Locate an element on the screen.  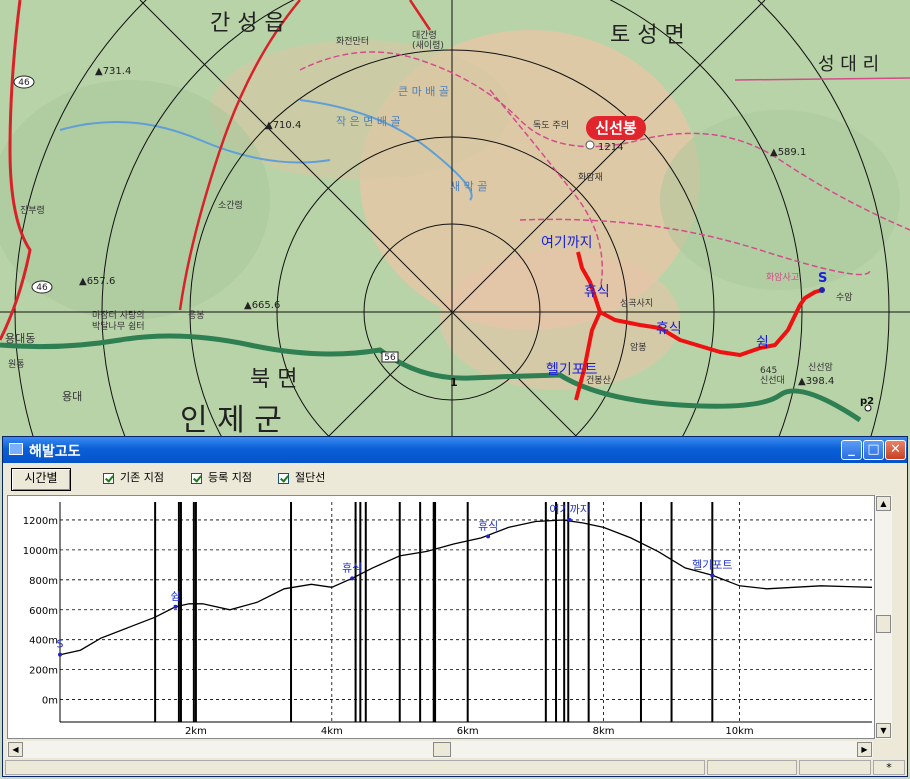
up-arrow-icon: ▲ is located at coordinates (883, 503).